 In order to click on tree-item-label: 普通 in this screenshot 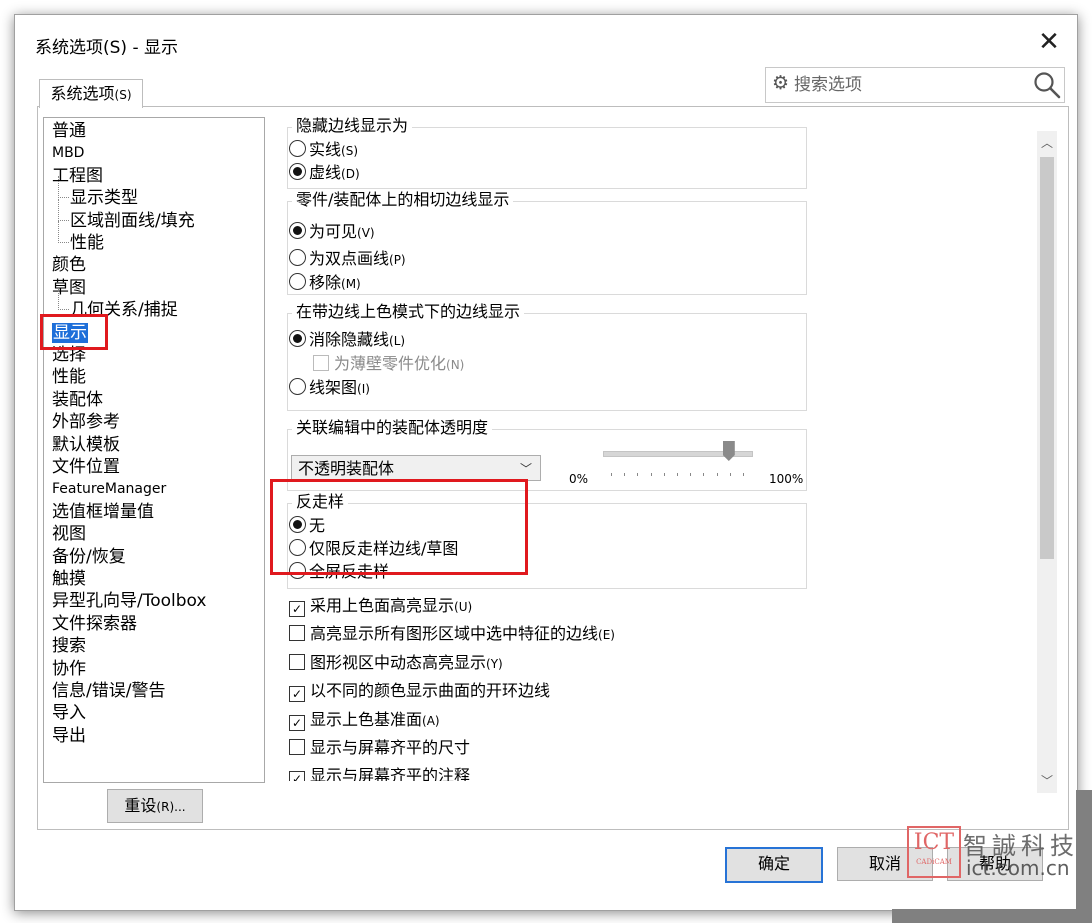, I will do `click(69, 131)`.